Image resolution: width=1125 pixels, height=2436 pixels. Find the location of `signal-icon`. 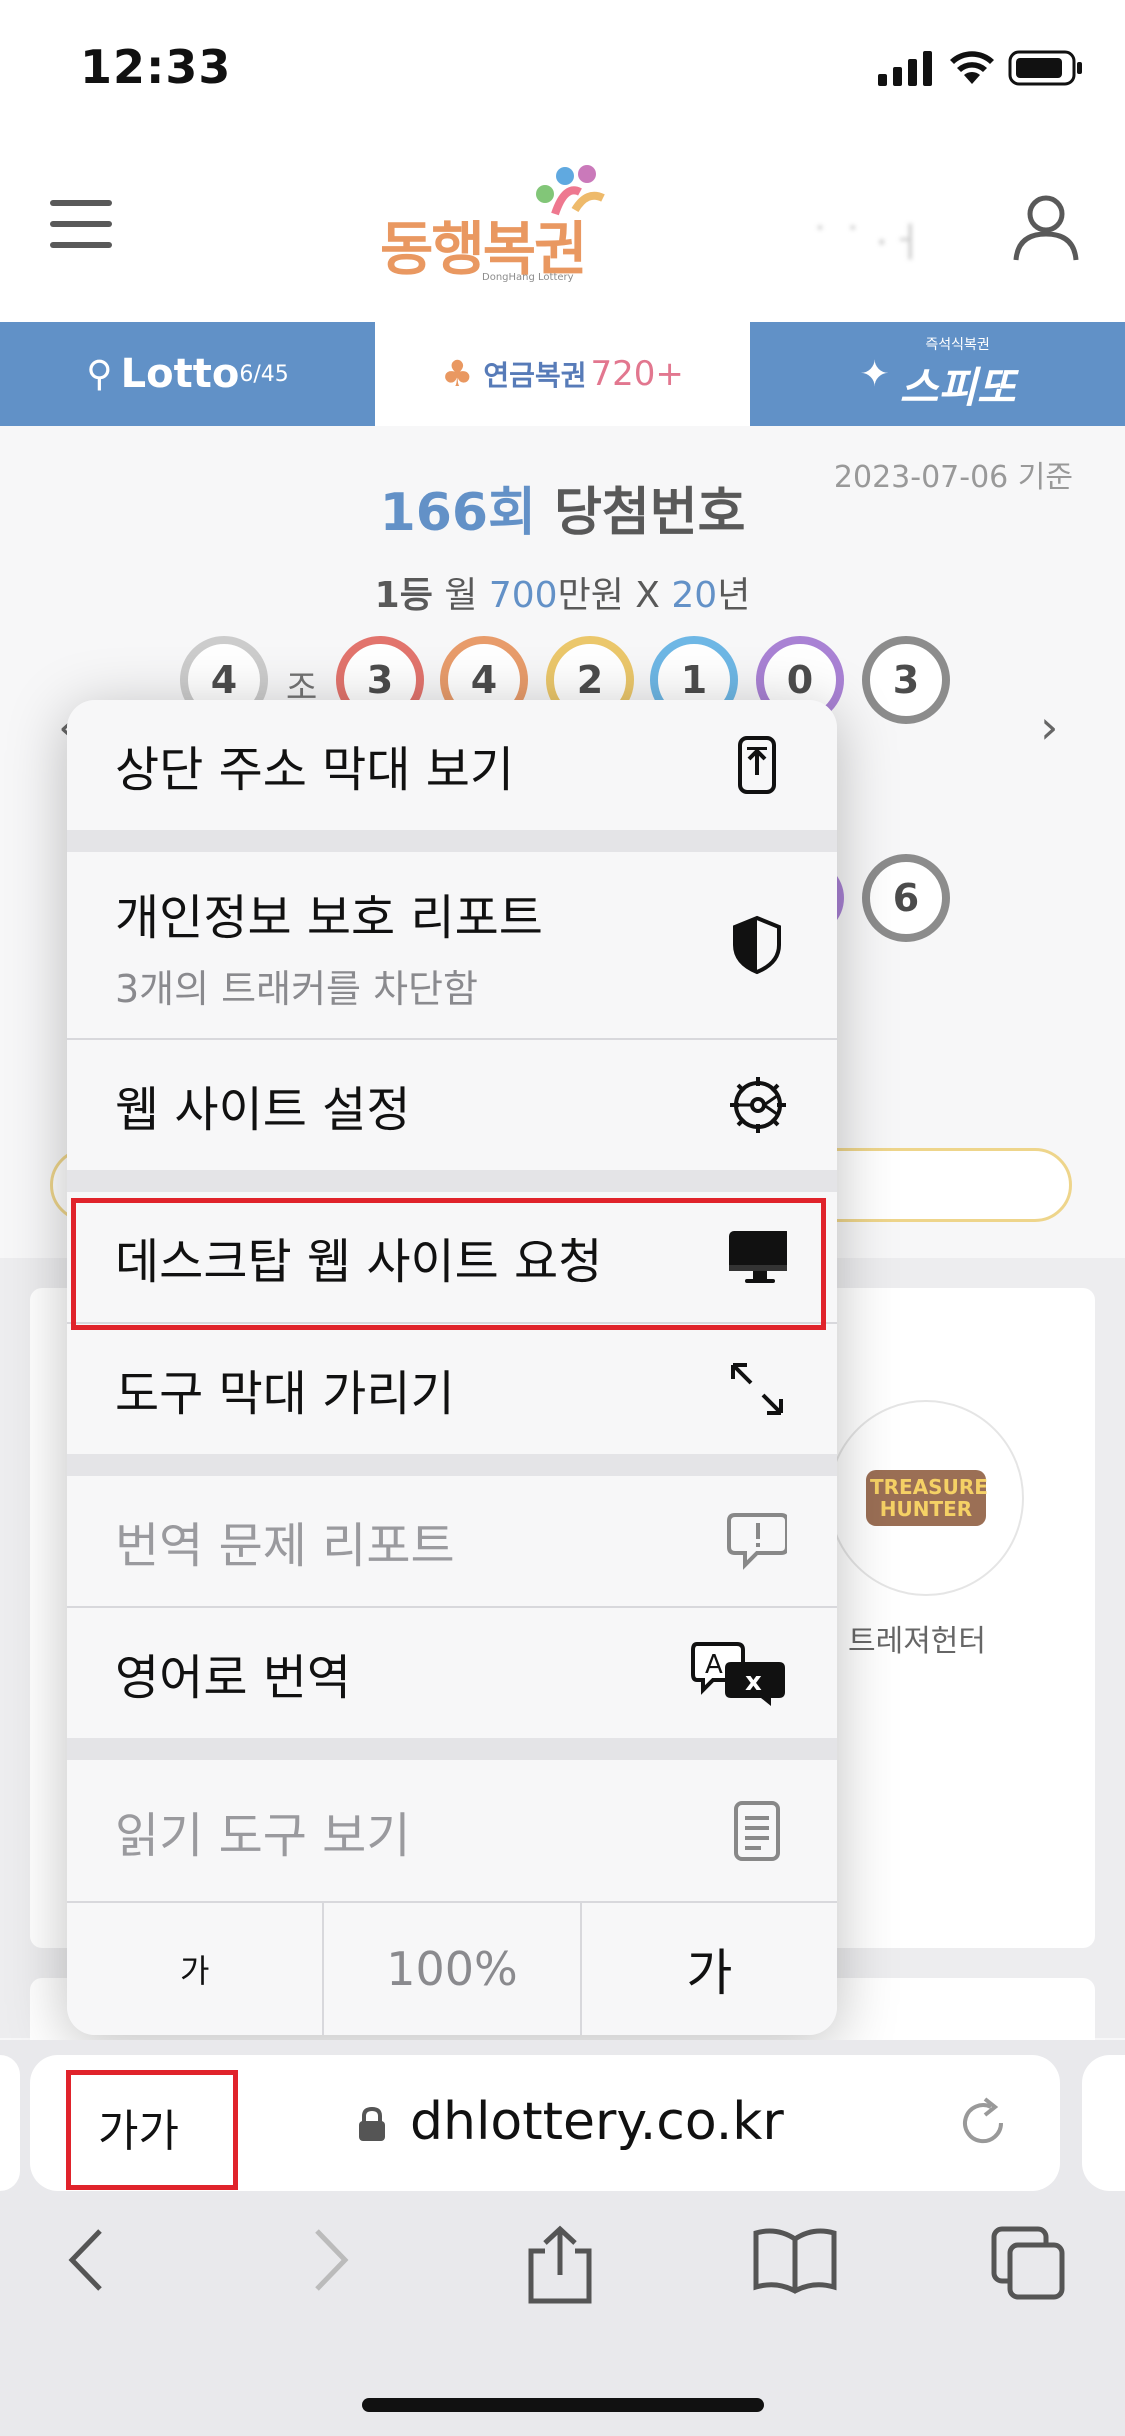

signal-icon is located at coordinates (905, 68).